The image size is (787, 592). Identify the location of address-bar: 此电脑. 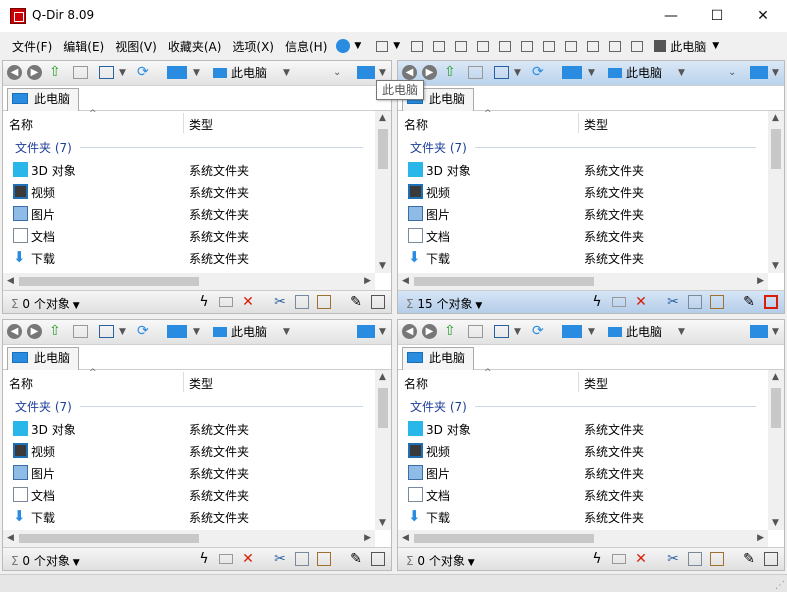
(249, 73).